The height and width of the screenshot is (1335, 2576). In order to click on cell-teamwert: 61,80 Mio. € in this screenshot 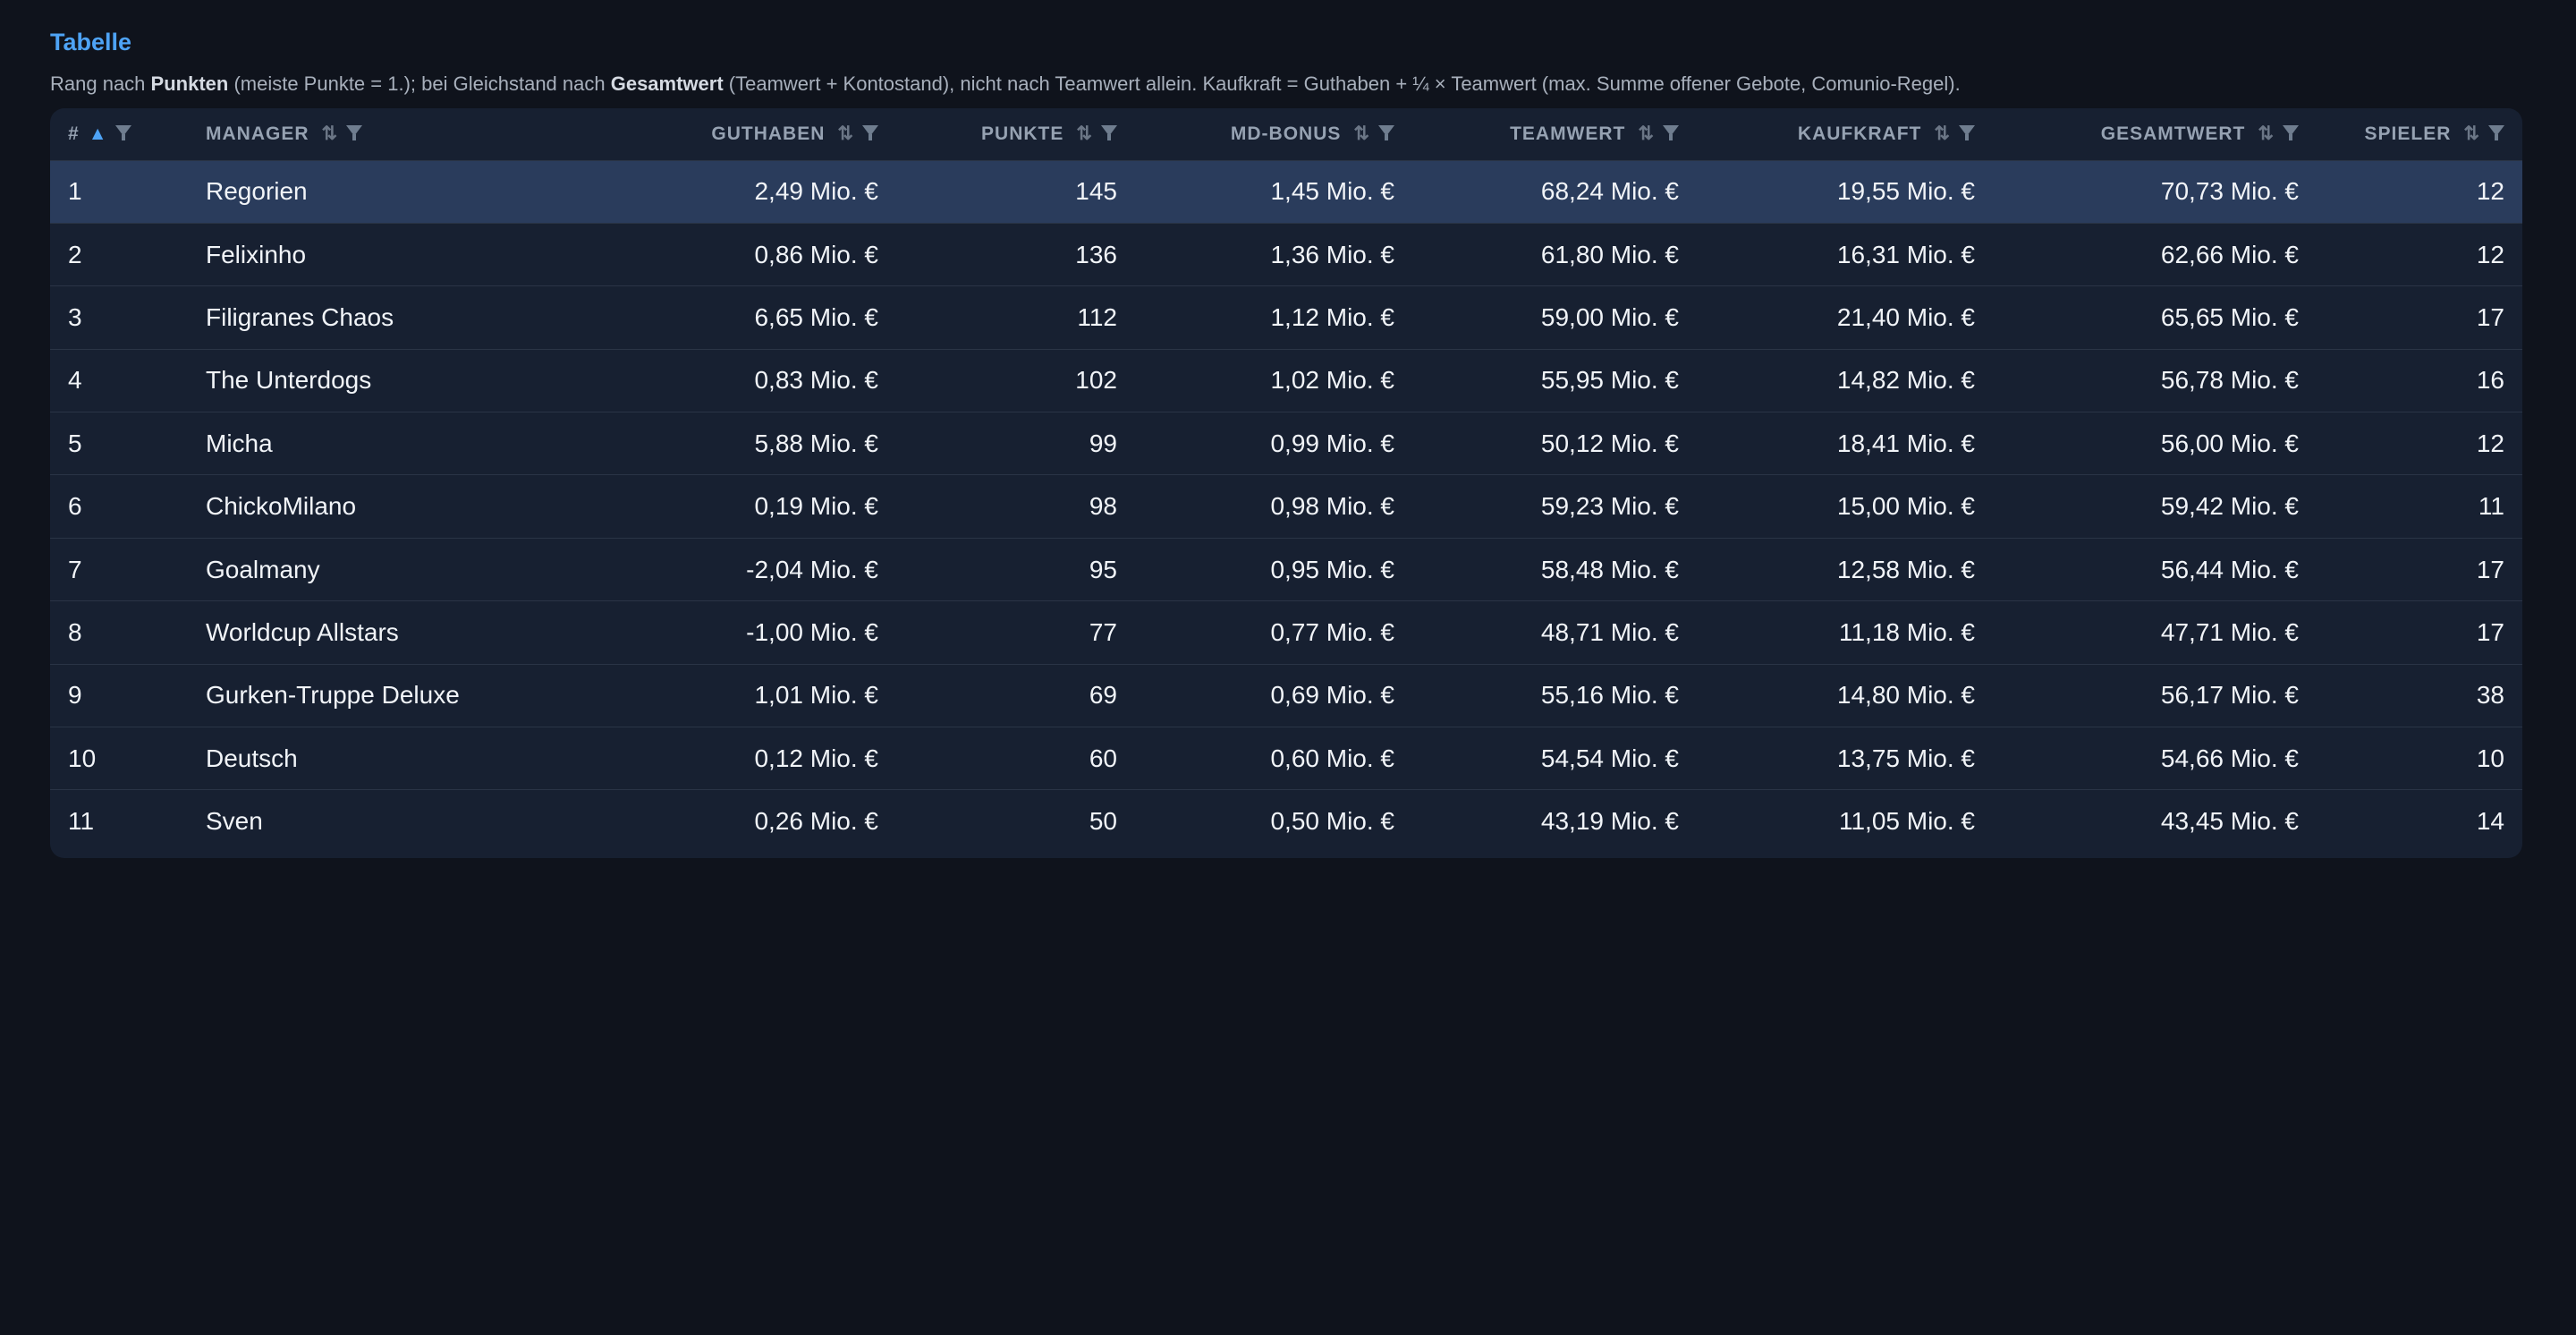, I will do `click(1609, 254)`.